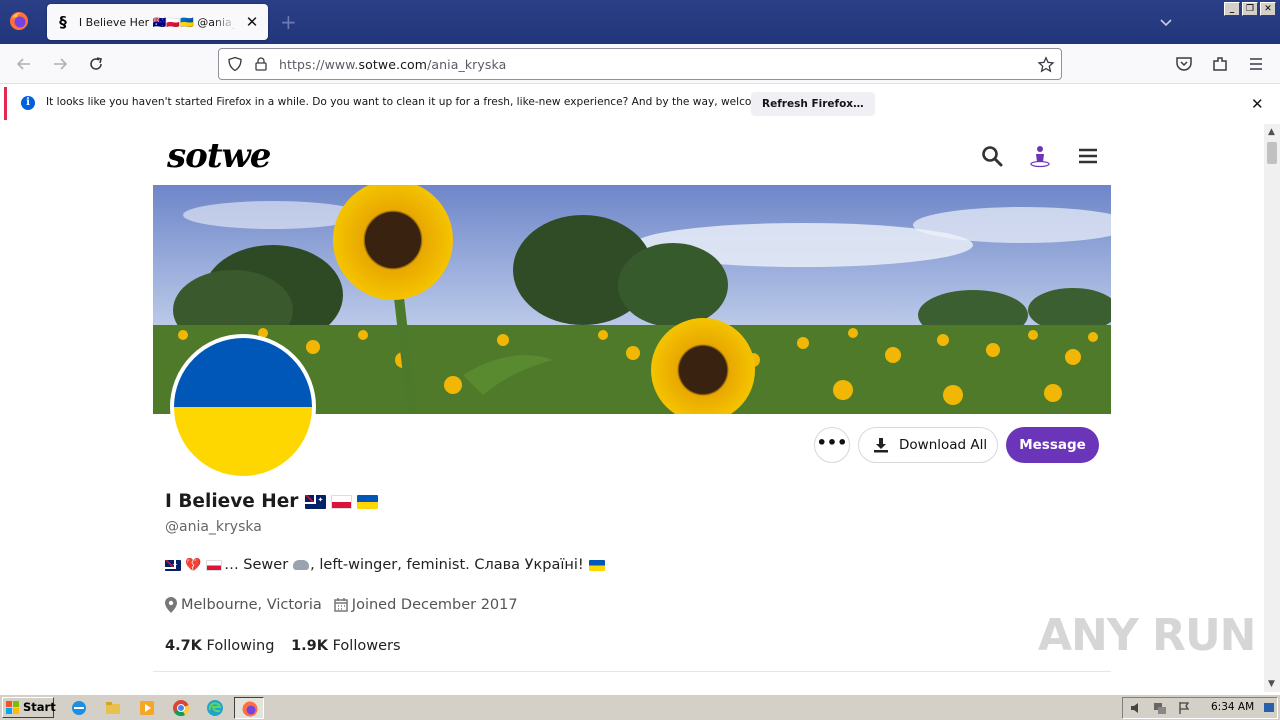  What do you see at coordinates (1136, 708) in the screenshot?
I see `volume-icon` at bounding box center [1136, 708].